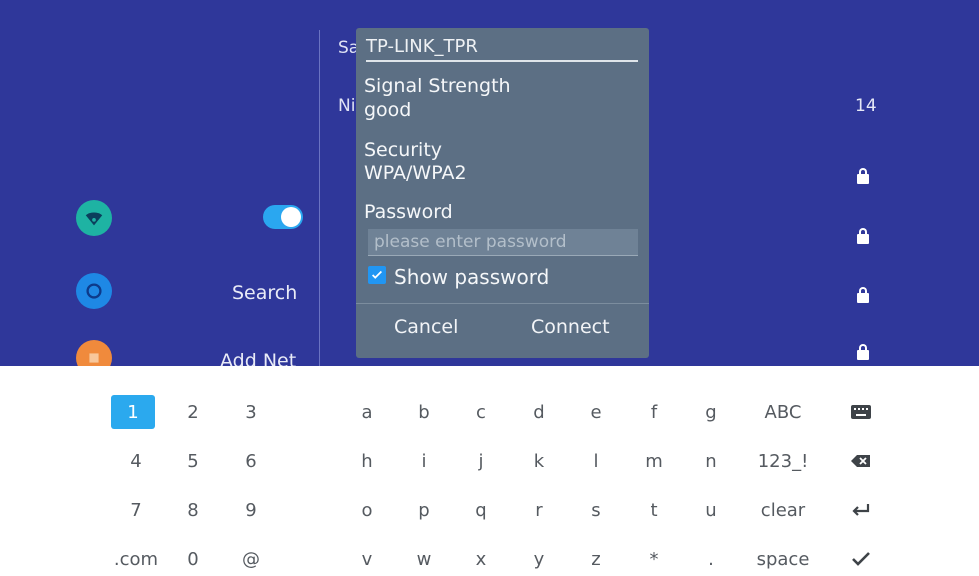  What do you see at coordinates (654, 412) in the screenshot?
I see `key-f: f` at bounding box center [654, 412].